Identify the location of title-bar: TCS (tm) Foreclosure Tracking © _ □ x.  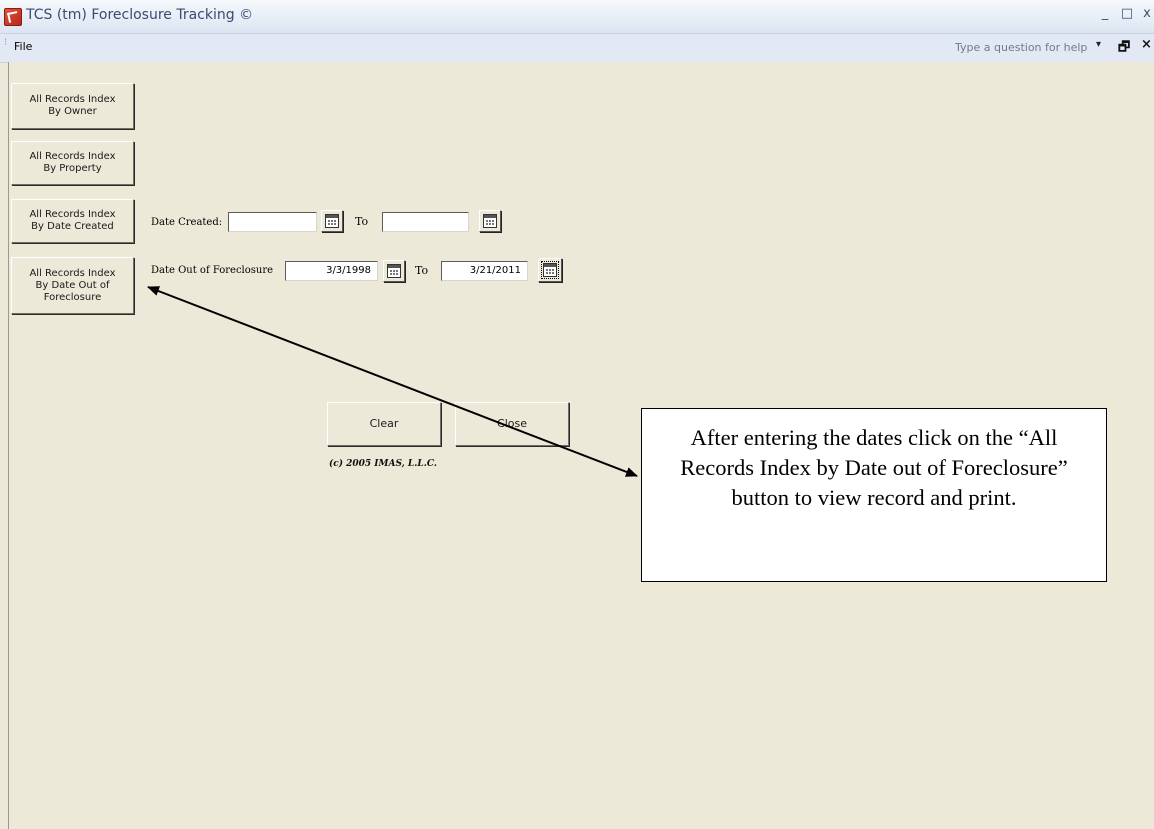
(577, 17).